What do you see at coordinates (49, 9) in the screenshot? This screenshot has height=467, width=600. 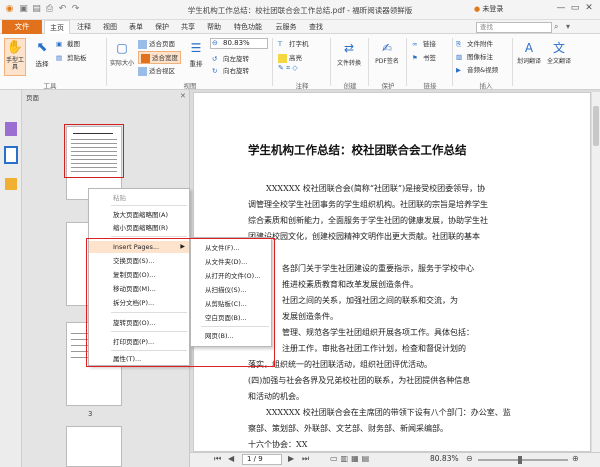 I see `print-icon: ⎙` at bounding box center [49, 9].